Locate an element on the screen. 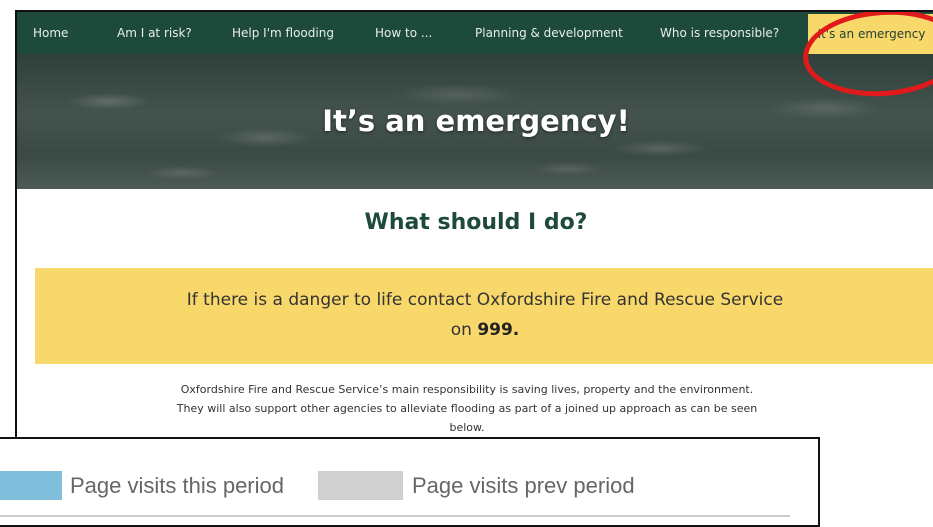 The image size is (933, 527). alert-emergency-number: 999. is located at coordinates (498, 330).